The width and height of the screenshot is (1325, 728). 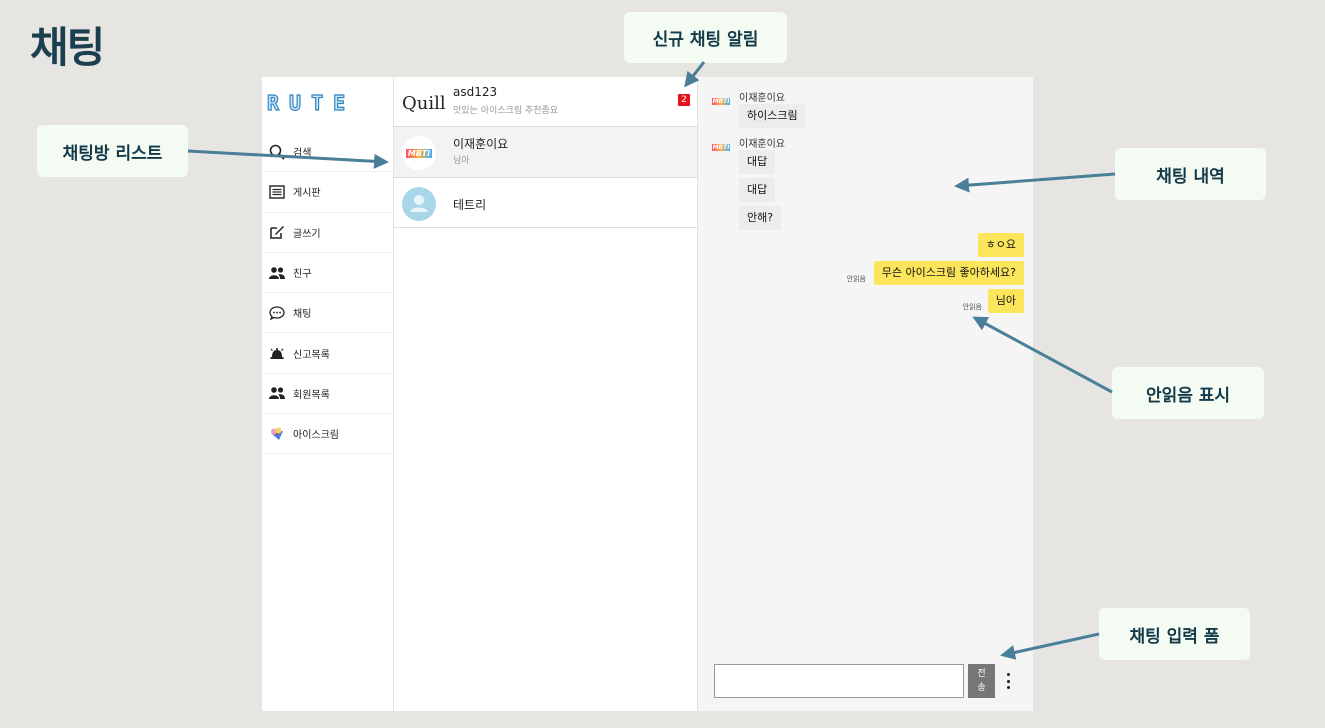 I want to click on sidebar-item-label: 글쓰기, so click(x=307, y=234).